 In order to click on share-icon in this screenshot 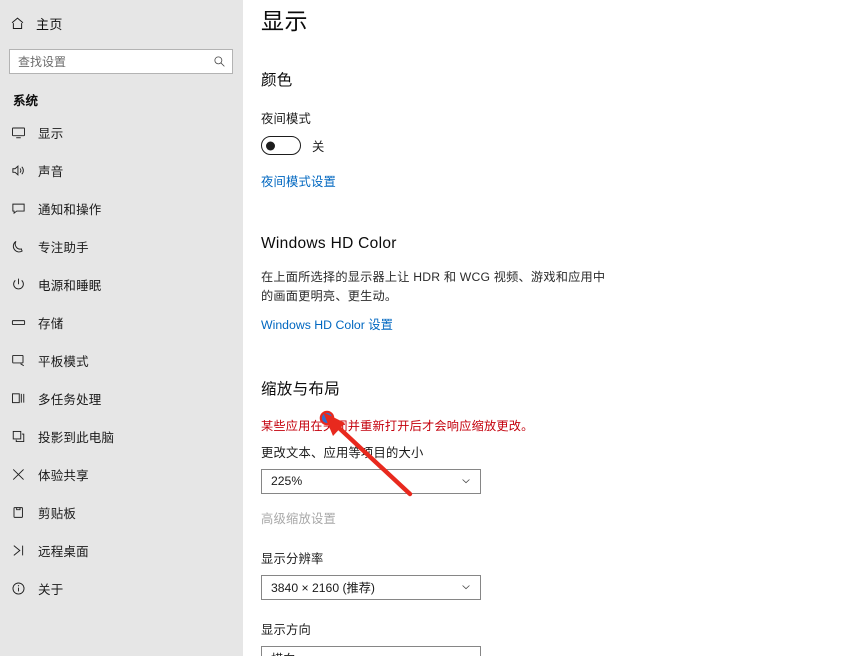, I will do `click(24, 474)`.